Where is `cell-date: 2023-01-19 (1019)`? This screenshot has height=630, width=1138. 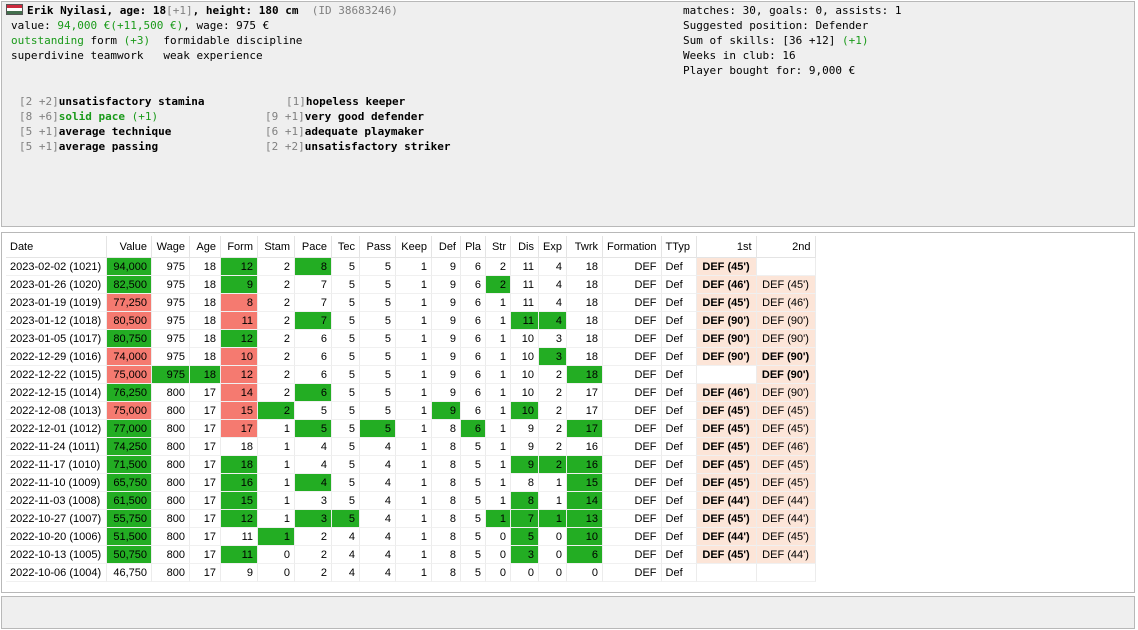 cell-date: 2023-01-19 (1019) is located at coordinates (56, 303).